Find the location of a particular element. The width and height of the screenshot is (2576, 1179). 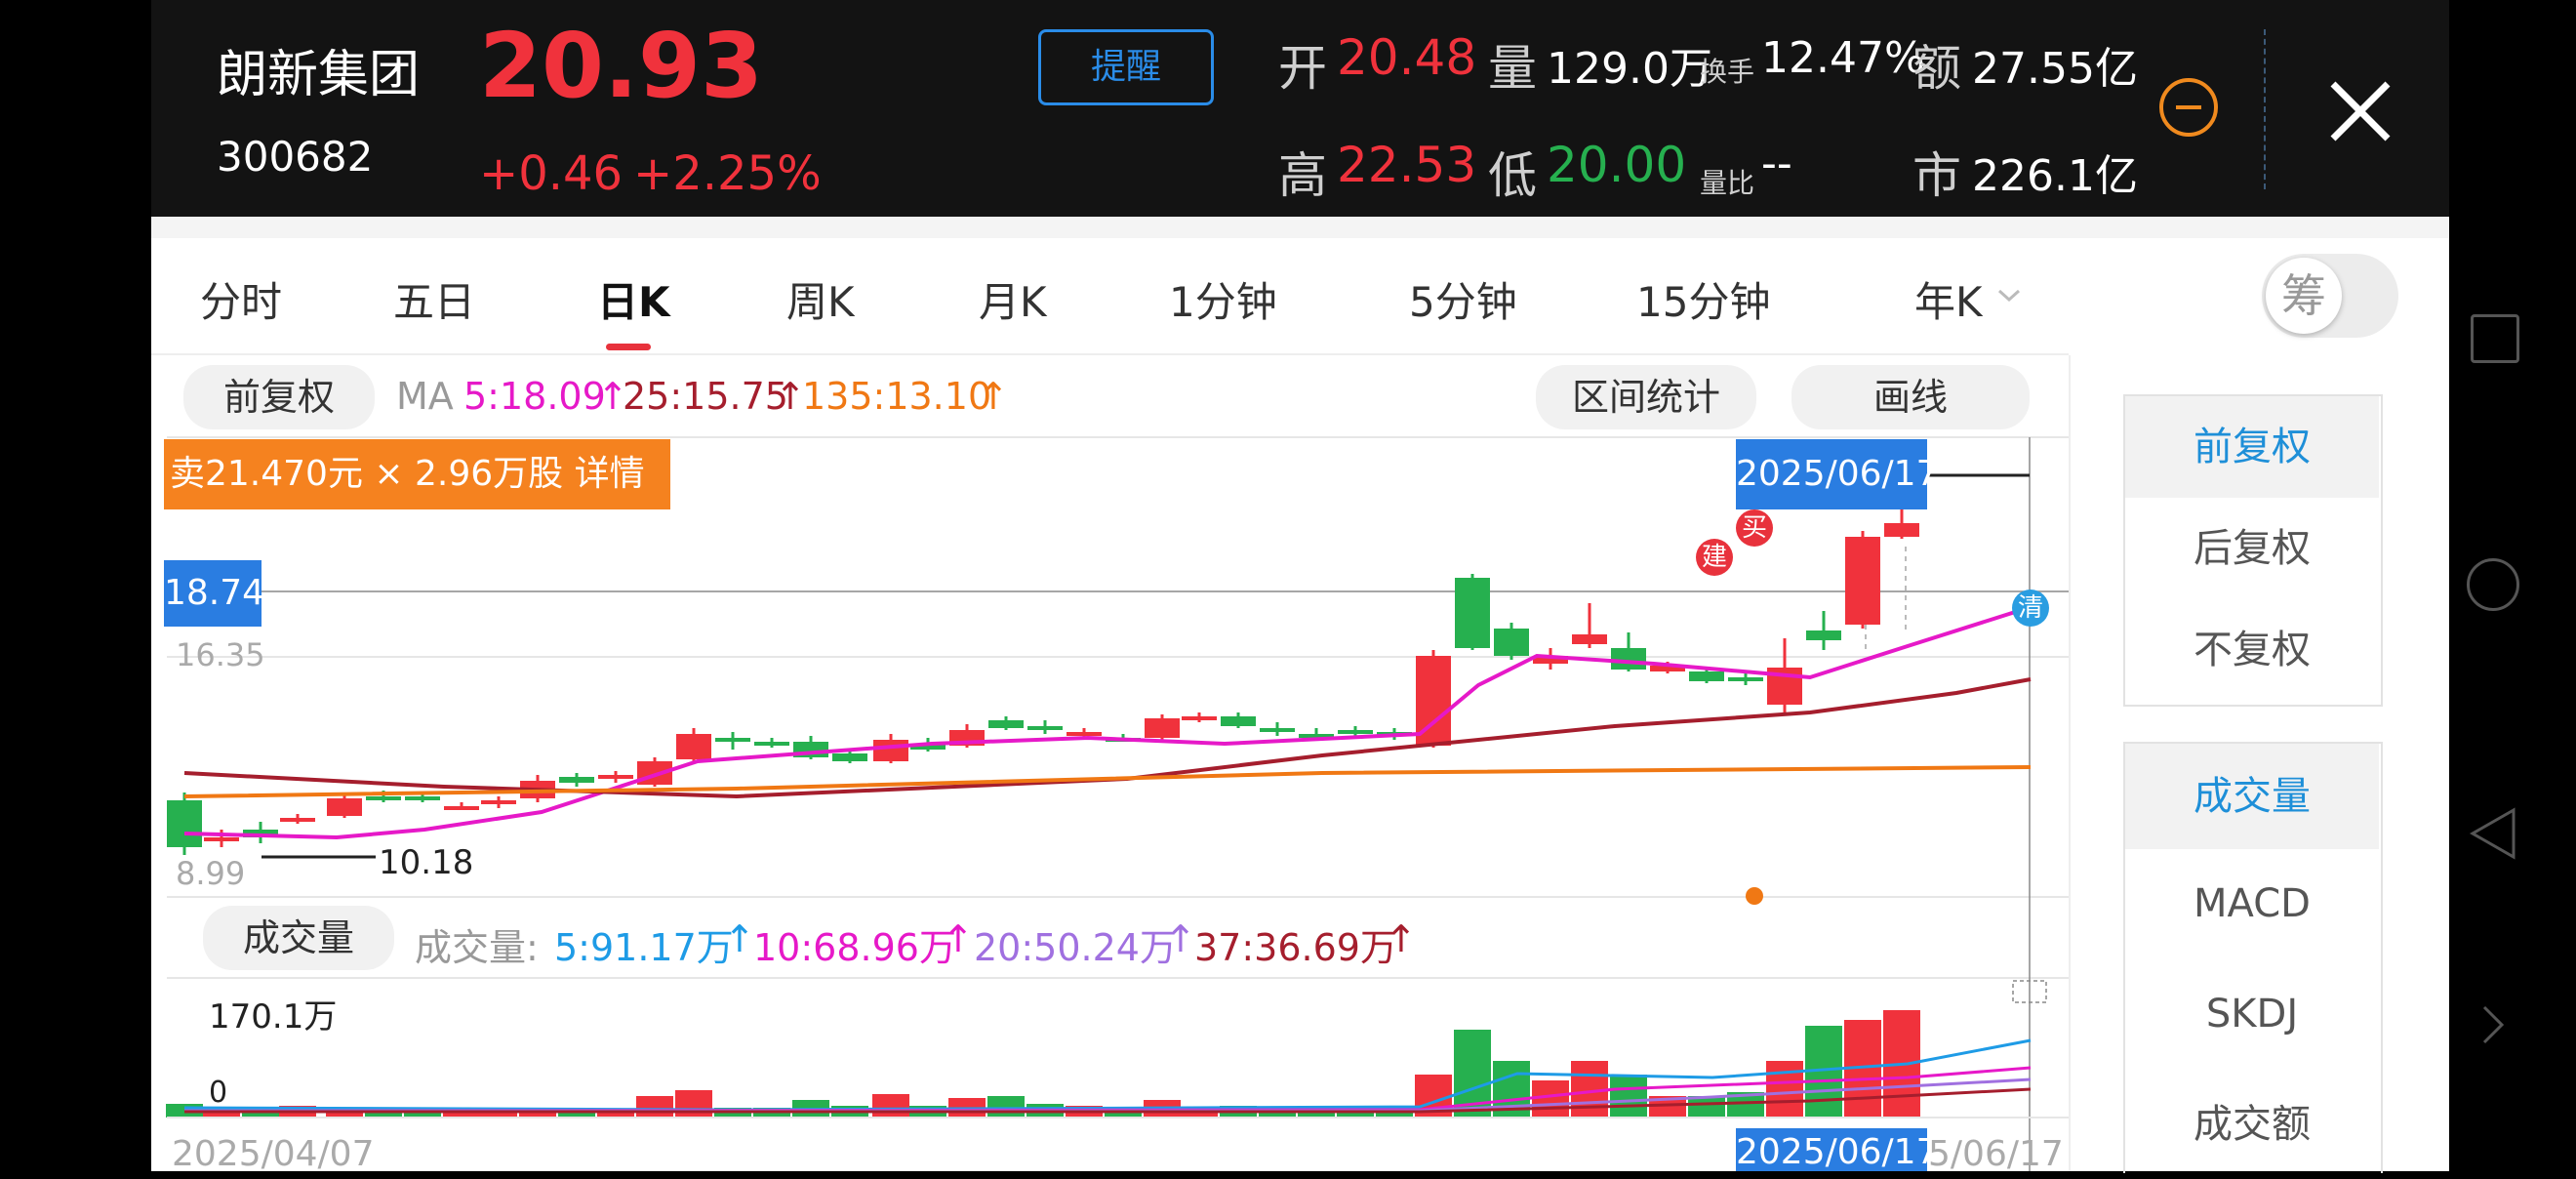

tab-active-indicator is located at coordinates (628, 347).